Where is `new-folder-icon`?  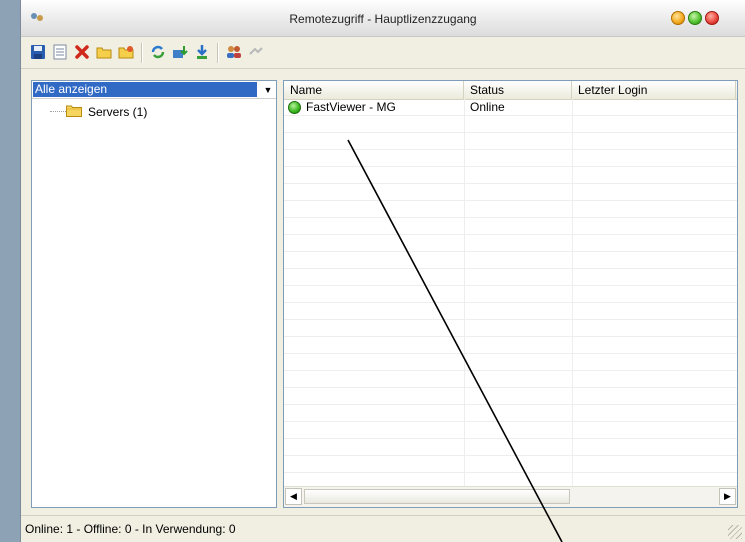
new-folder-icon is located at coordinates (104, 52).